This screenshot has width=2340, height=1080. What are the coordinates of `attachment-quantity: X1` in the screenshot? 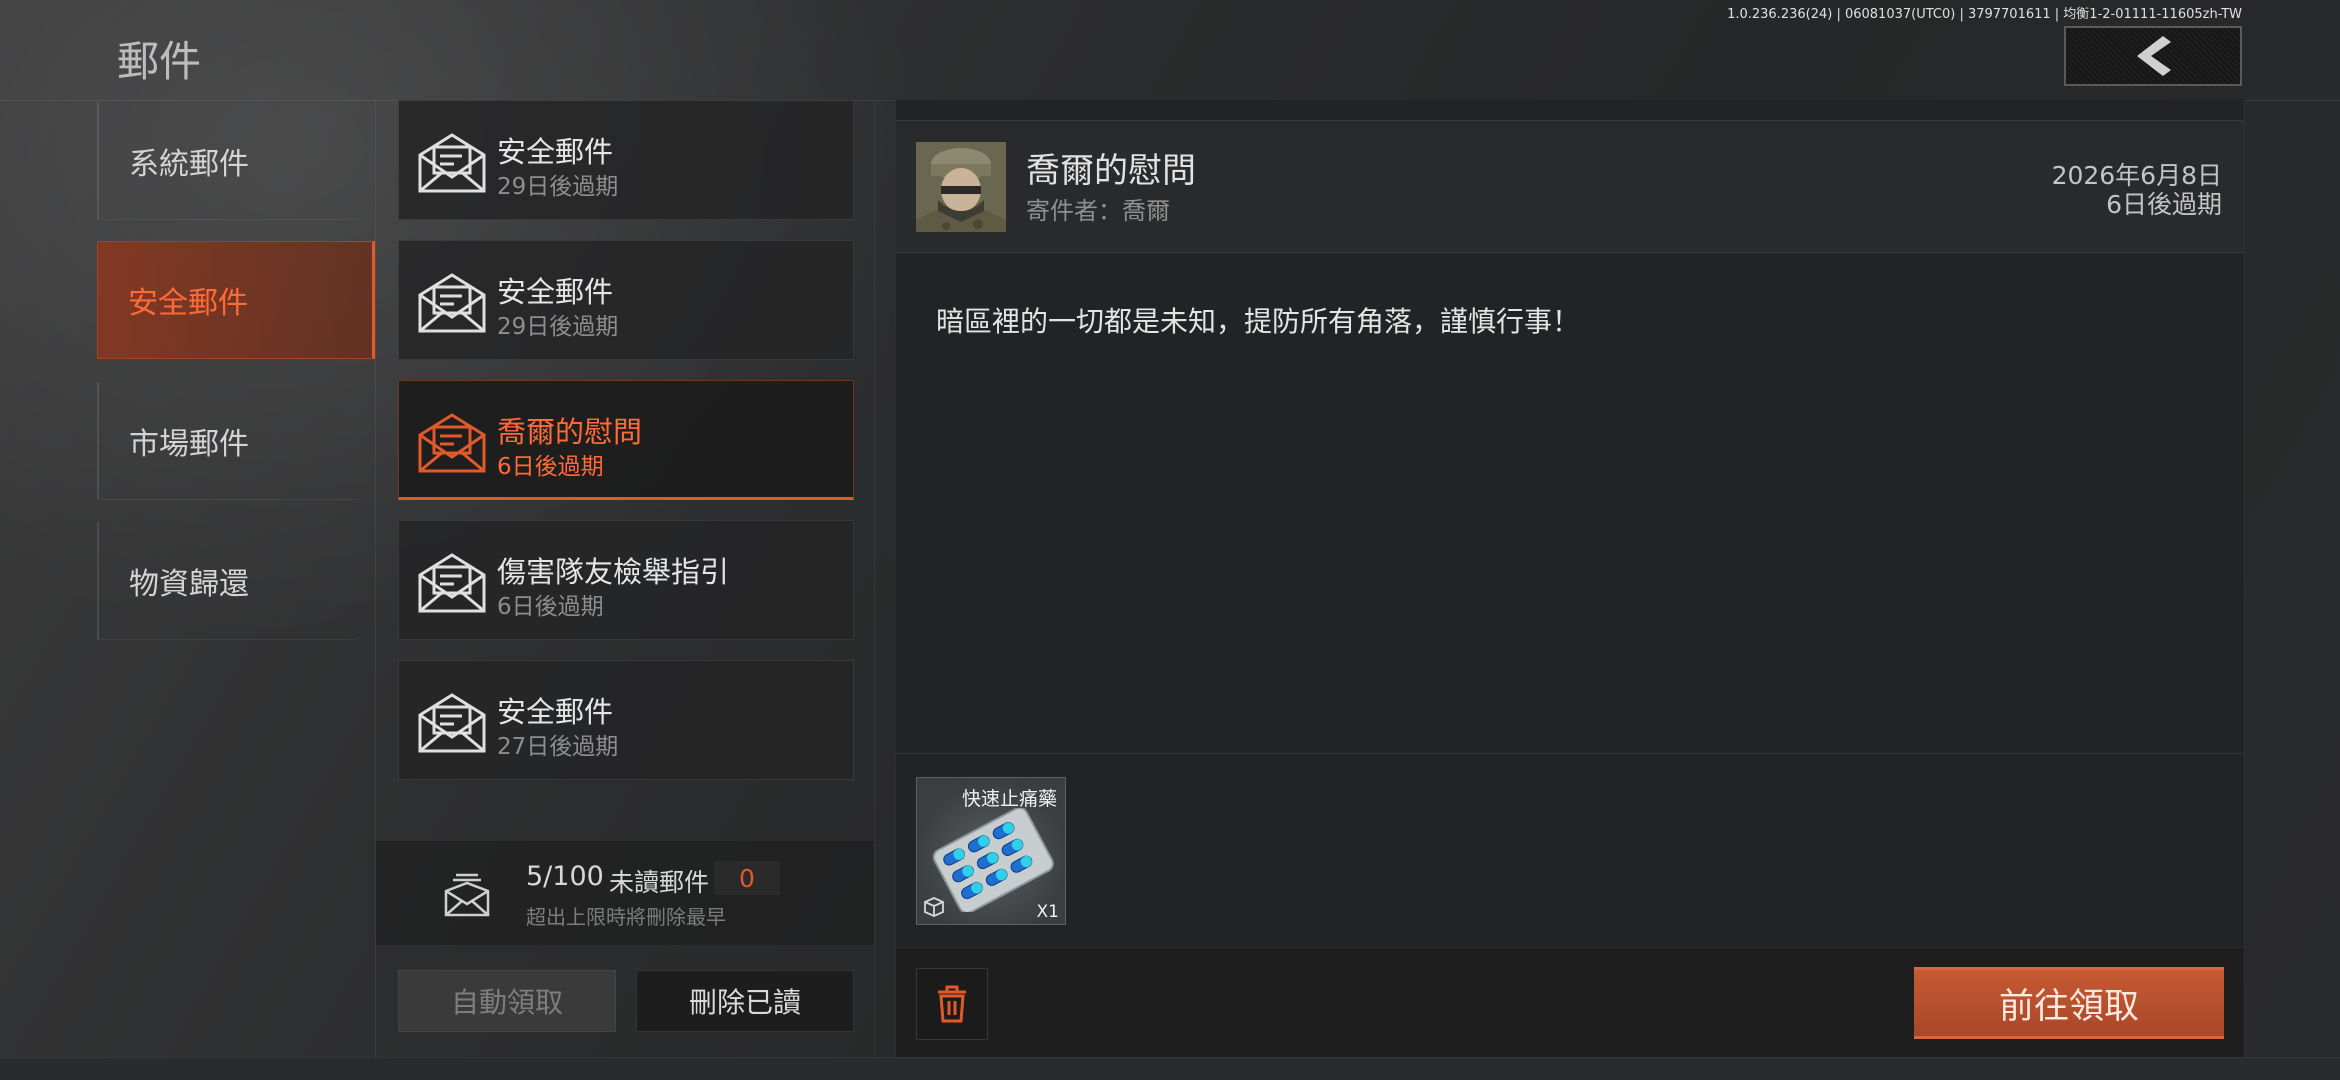 It's located at (1047, 912).